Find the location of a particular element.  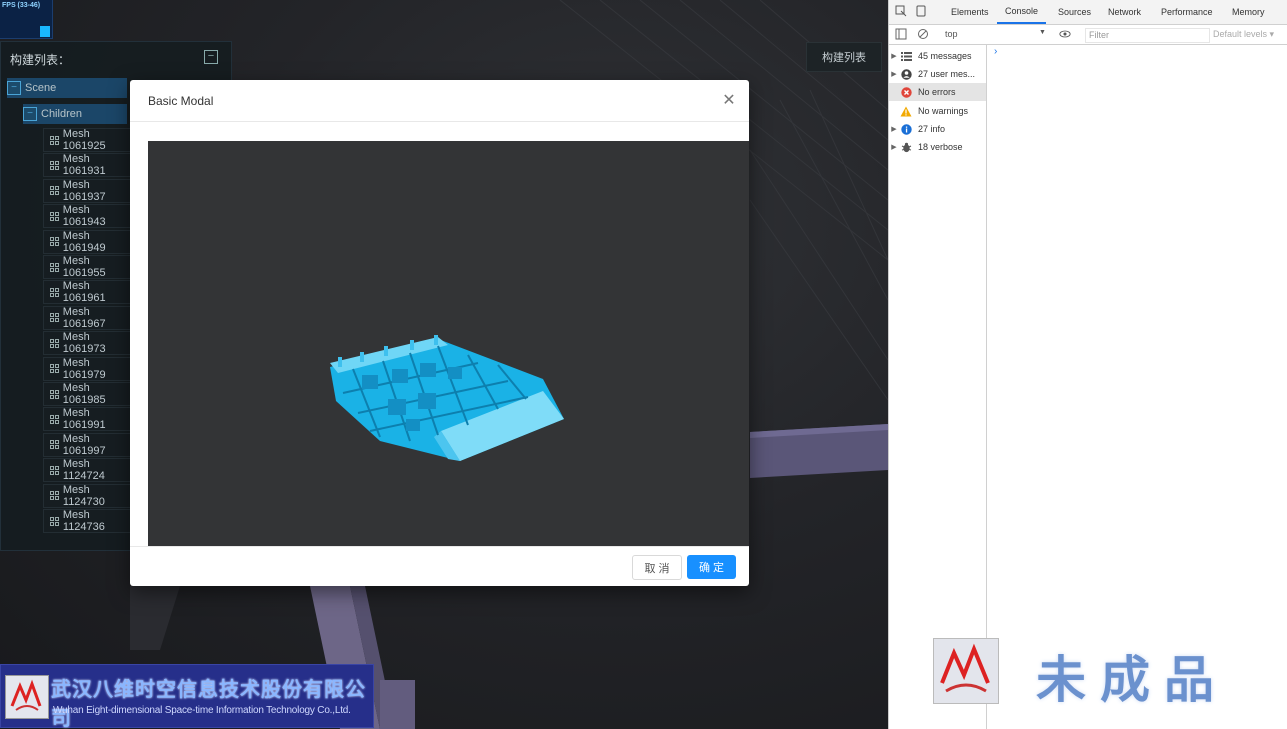

sidebar-item-verbose: ▶ 18 verbose is located at coordinates (937, 147).